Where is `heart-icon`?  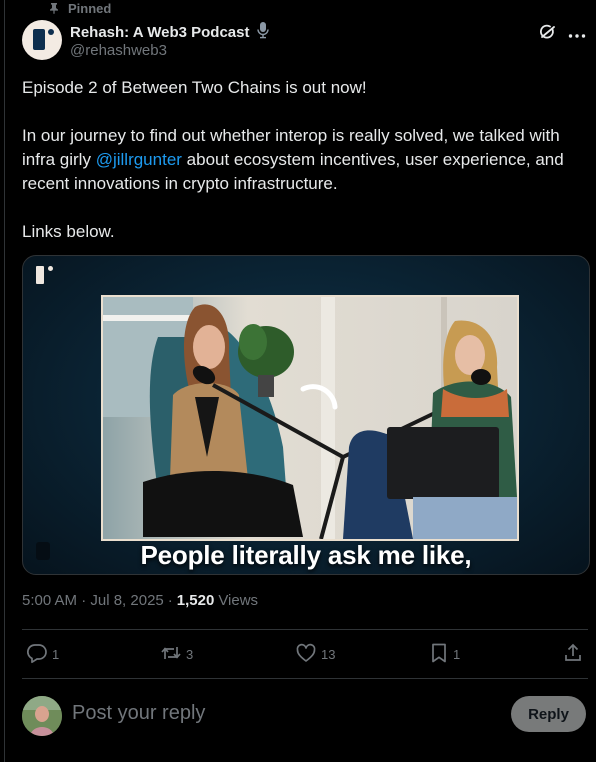 heart-icon is located at coordinates (306, 654).